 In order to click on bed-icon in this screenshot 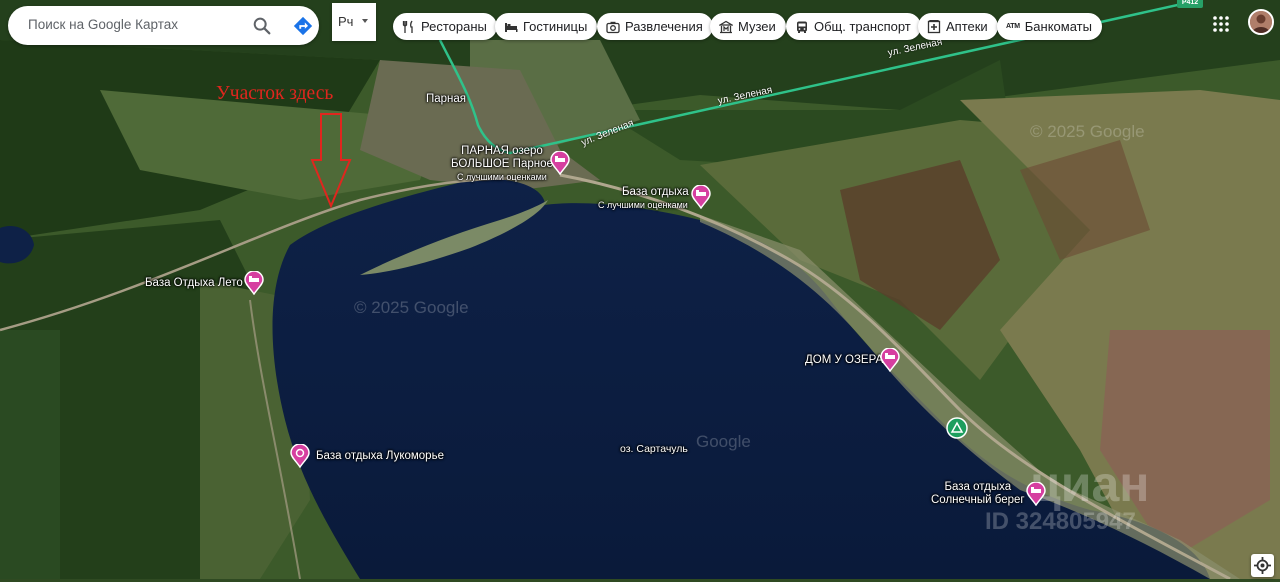, I will do `click(511, 27)`.